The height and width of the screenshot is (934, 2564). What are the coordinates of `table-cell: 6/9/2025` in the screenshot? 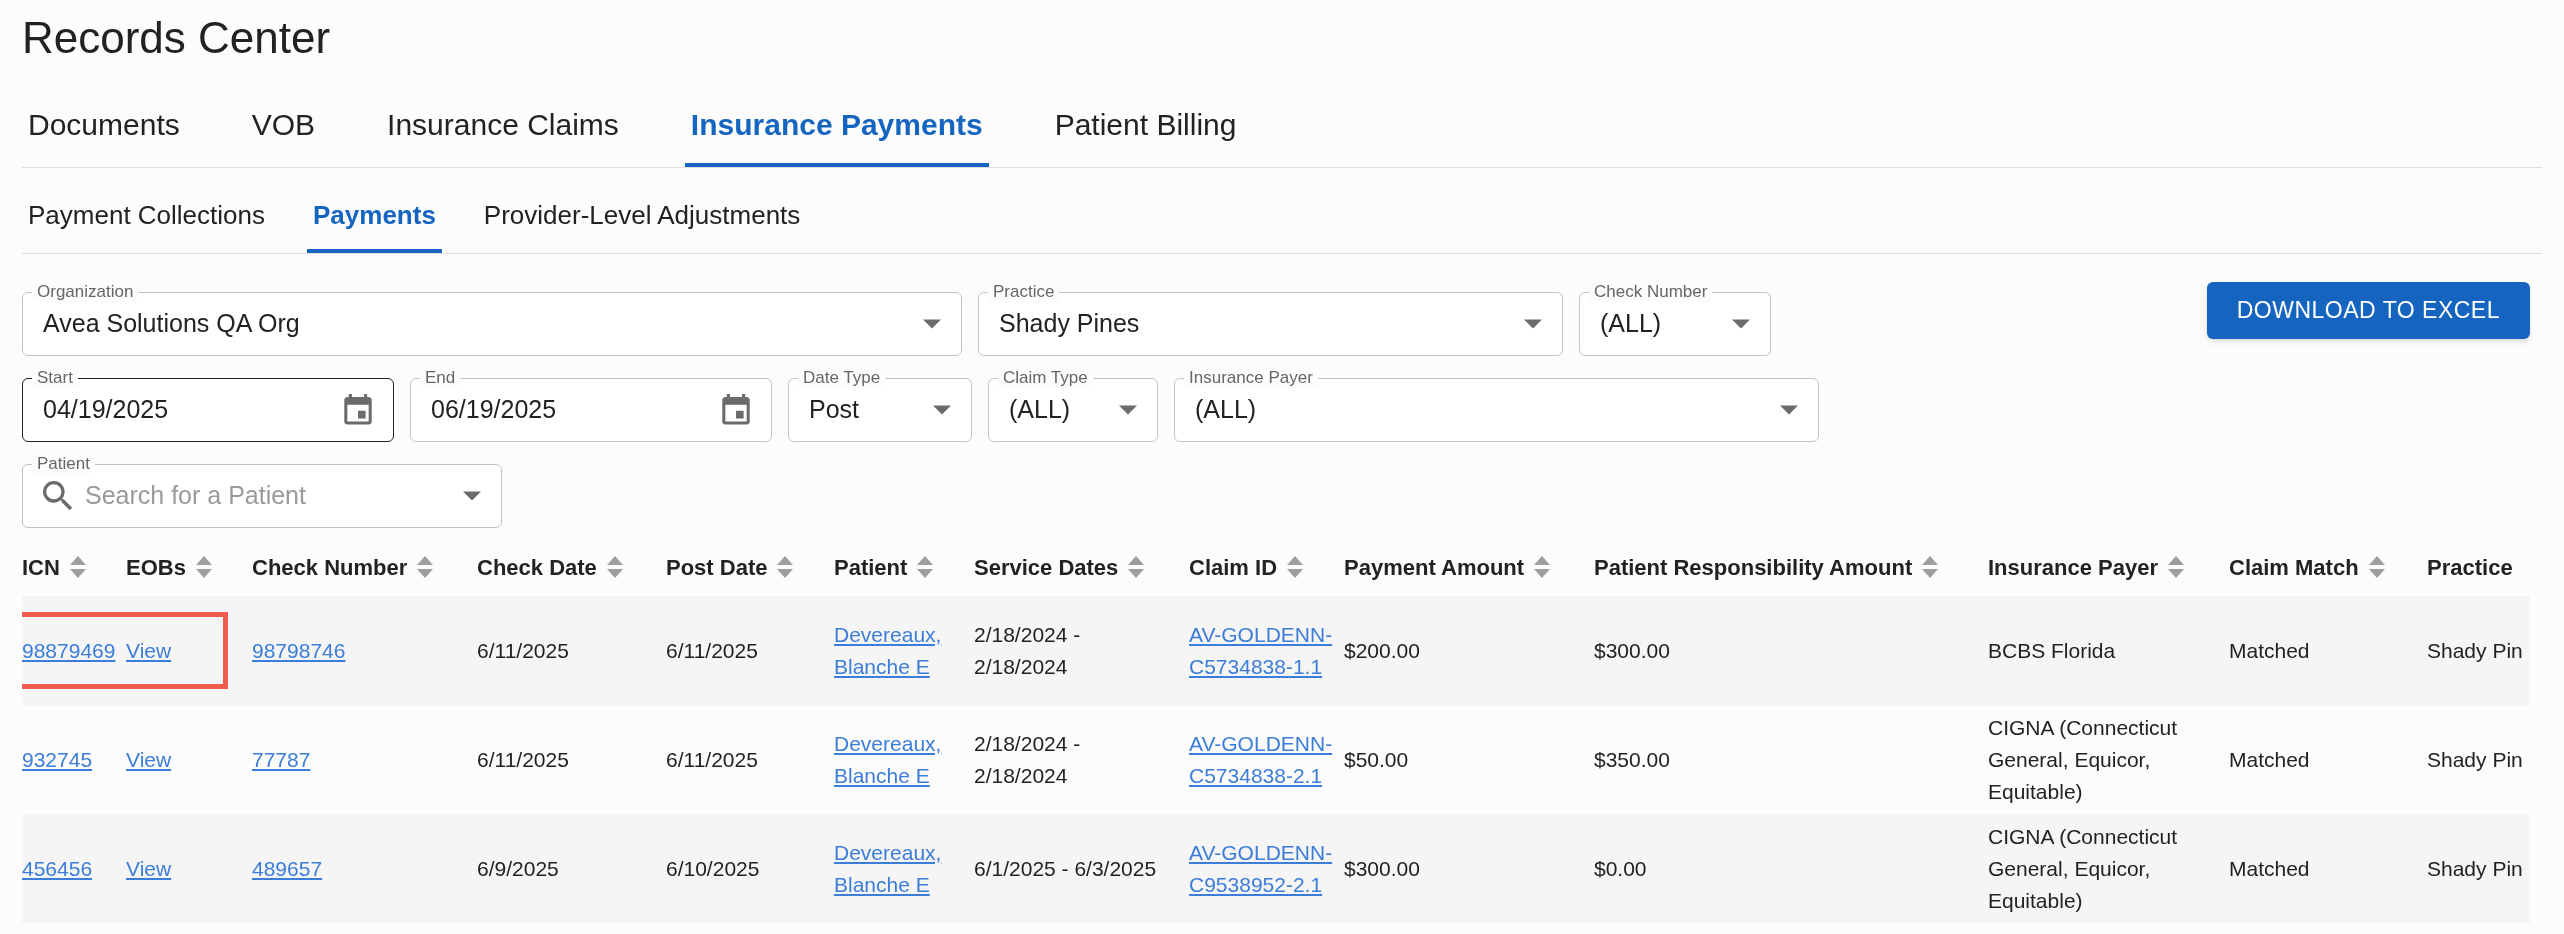 It's located at (518, 868).